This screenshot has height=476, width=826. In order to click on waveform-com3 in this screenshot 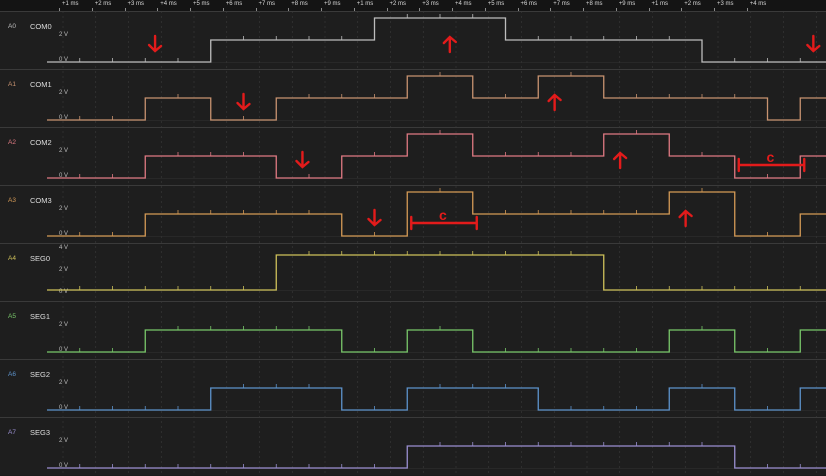, I will do `click(436, 214)`.